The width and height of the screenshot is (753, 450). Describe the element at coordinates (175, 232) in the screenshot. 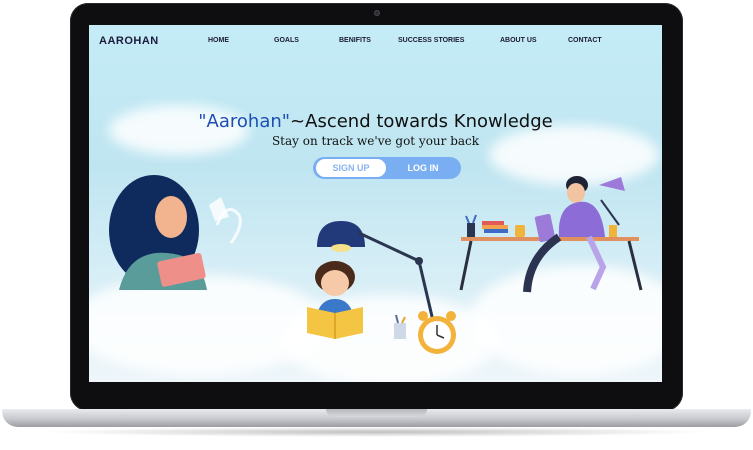

I see `woman-reading-illustration` at that location.